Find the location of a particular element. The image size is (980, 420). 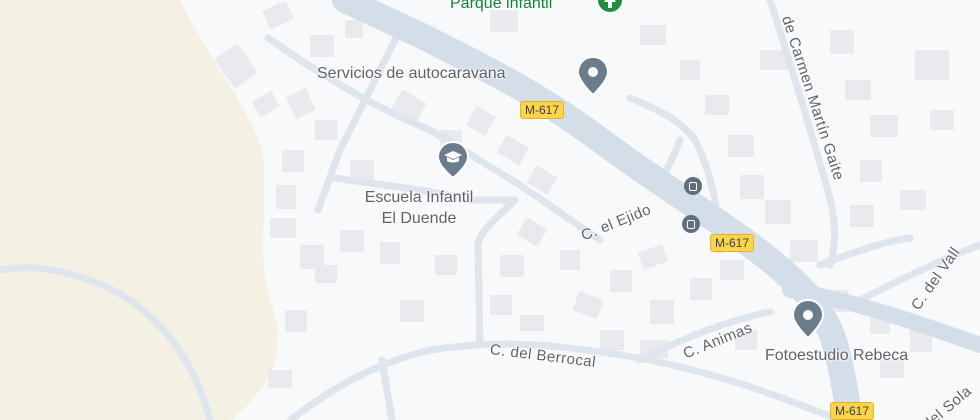

tree-icon is located at coordinates (610, 12).